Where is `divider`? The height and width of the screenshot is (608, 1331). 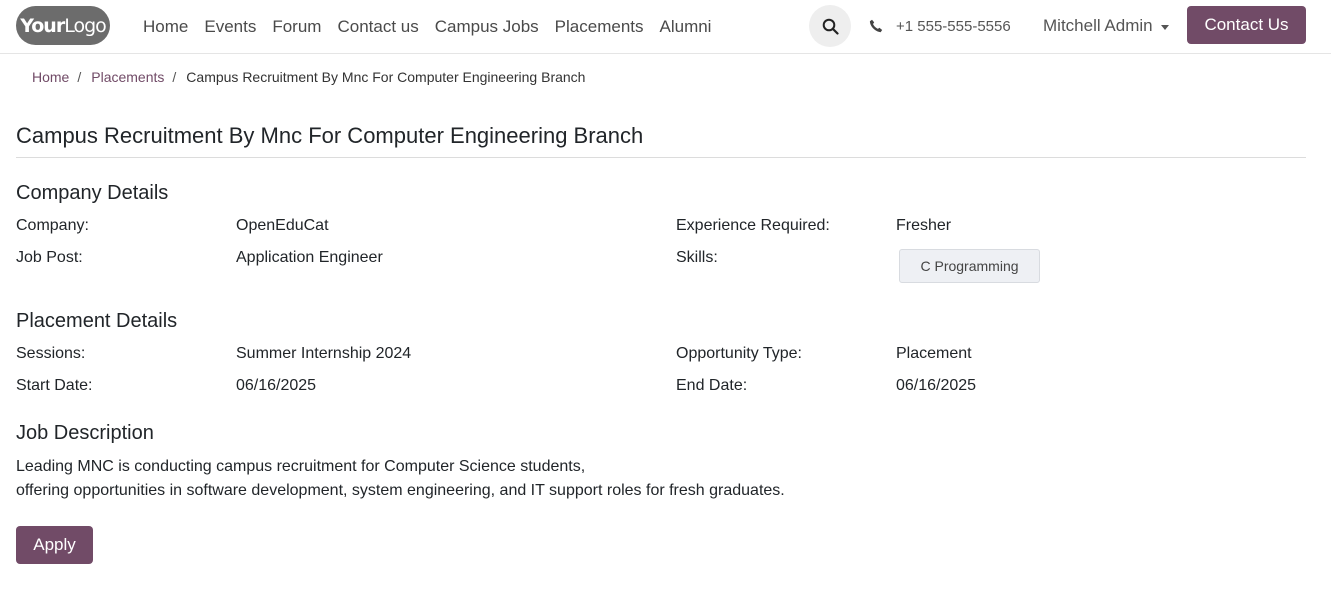
divider is located at coordinates (661, 157).